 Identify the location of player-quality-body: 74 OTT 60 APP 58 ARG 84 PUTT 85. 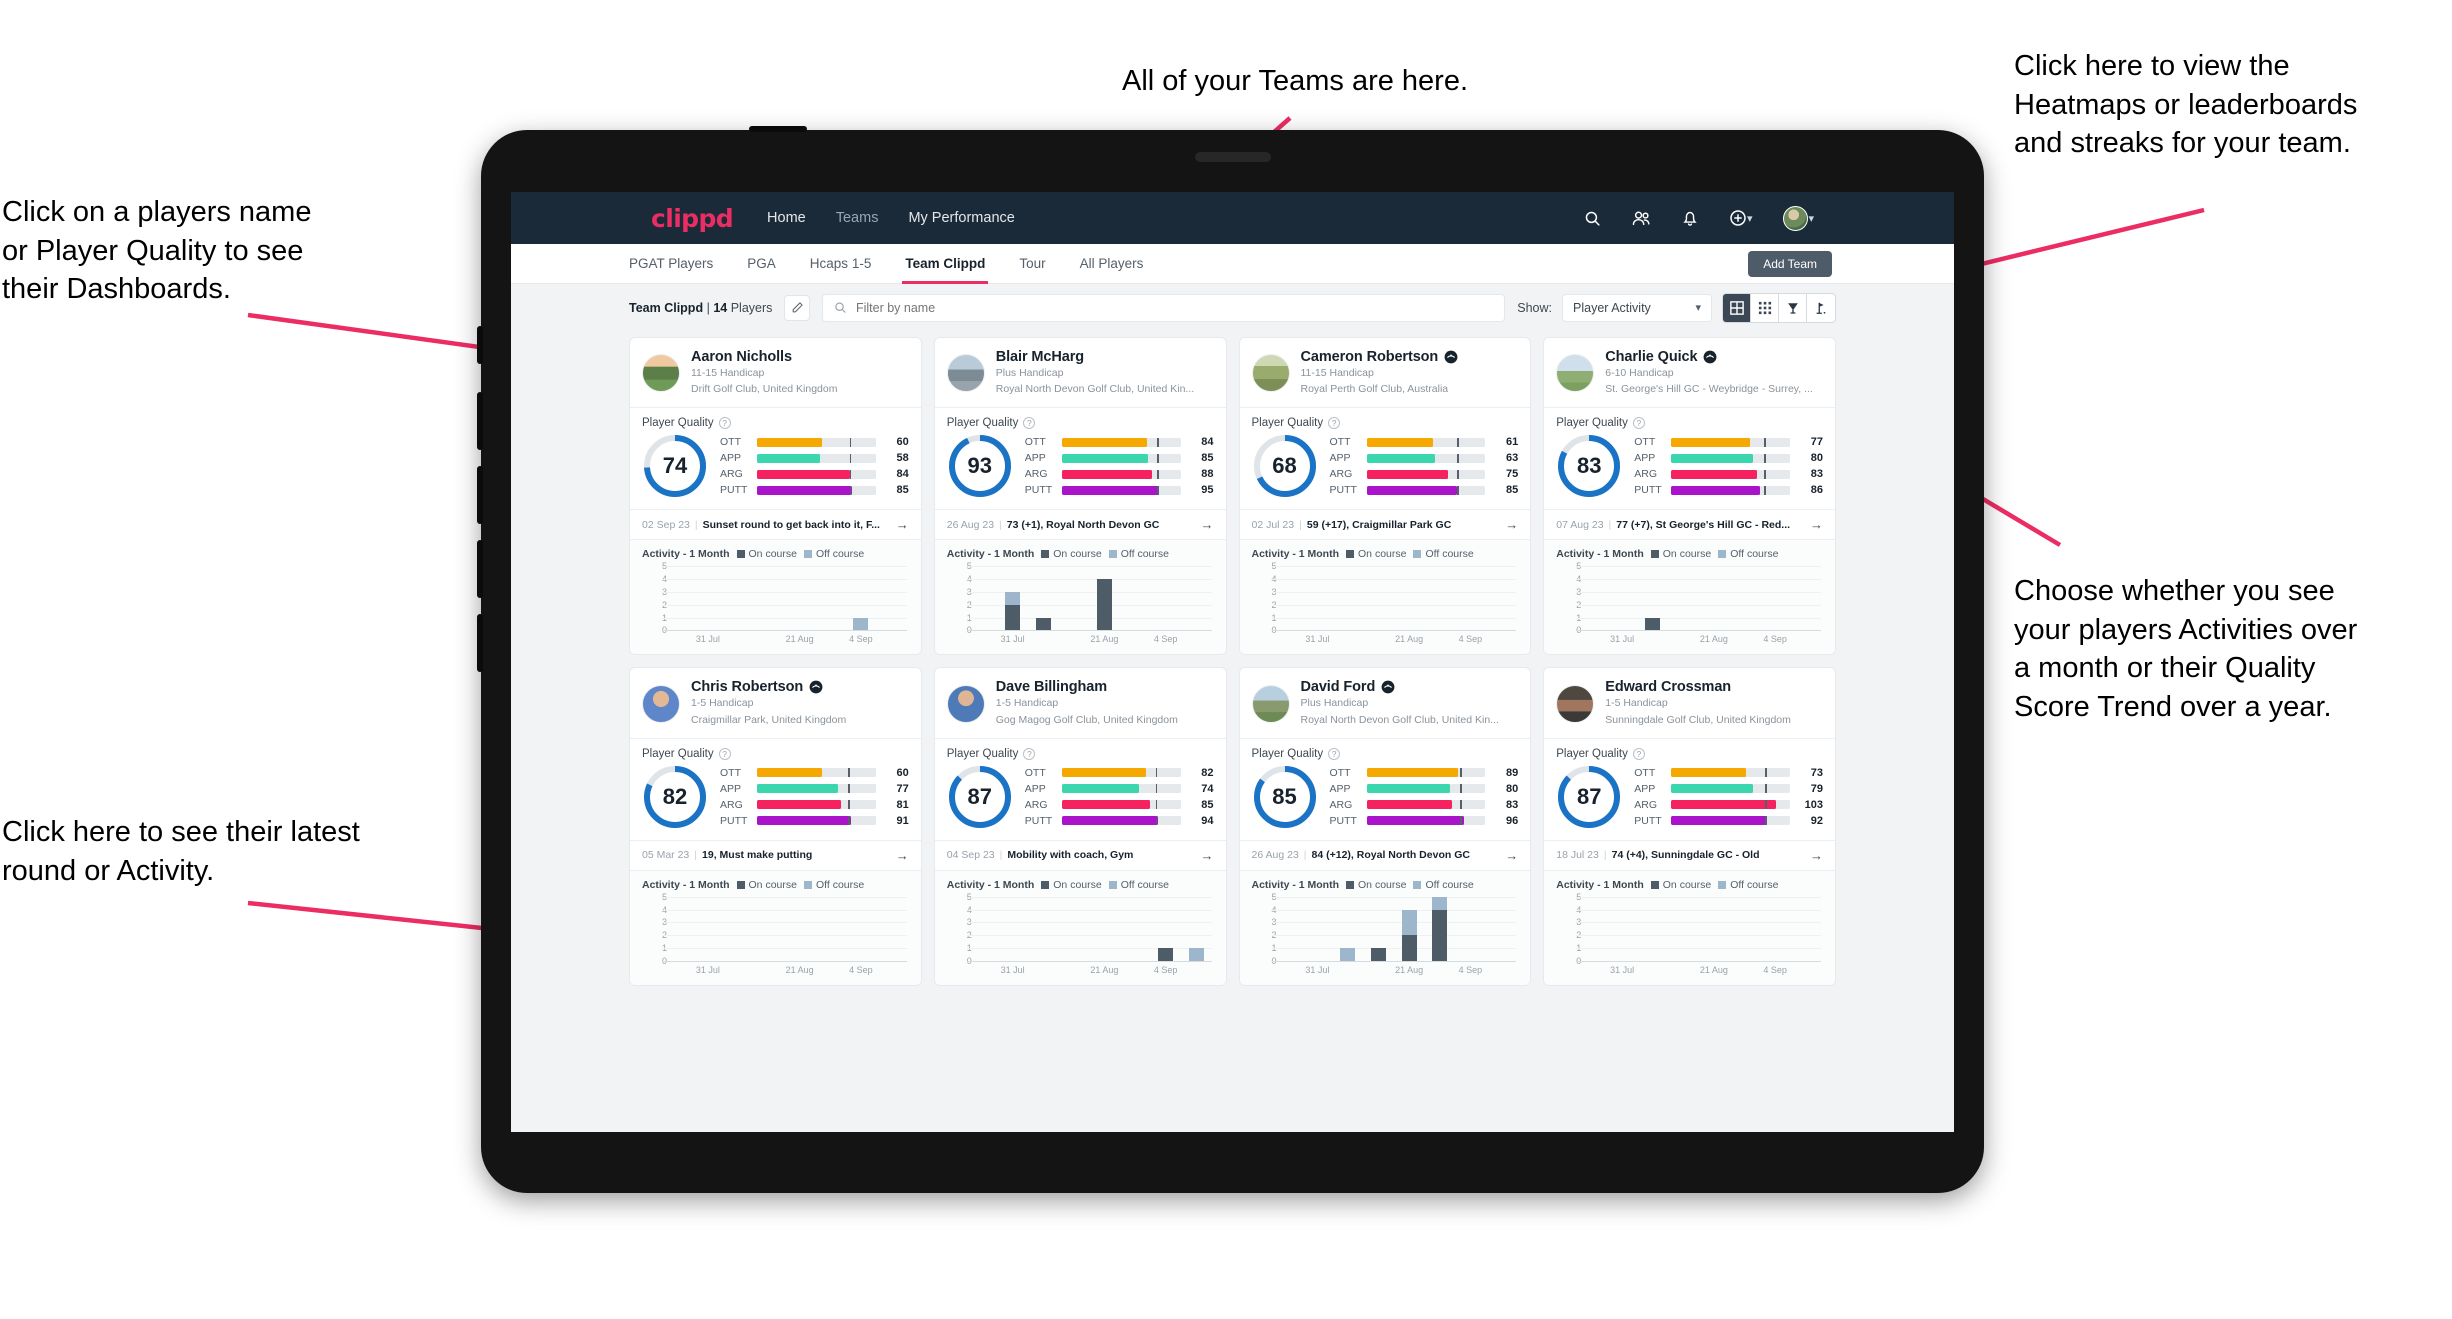
(775, 469).